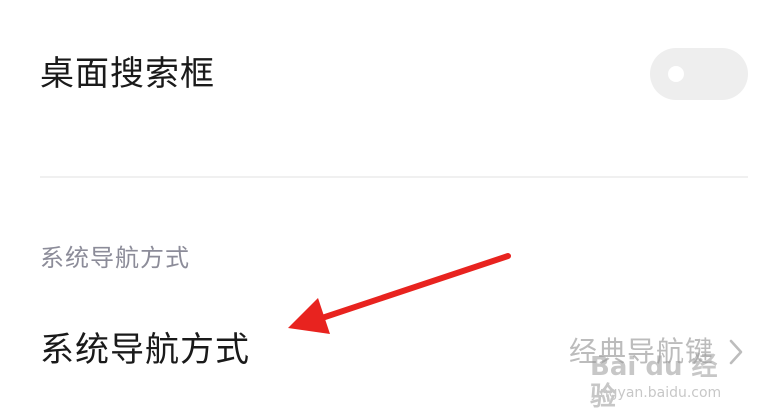 The width and height of the screenshot is (772, 418). I want to click on desktop-search-label: 桌面搜索框, so click(127, 74).